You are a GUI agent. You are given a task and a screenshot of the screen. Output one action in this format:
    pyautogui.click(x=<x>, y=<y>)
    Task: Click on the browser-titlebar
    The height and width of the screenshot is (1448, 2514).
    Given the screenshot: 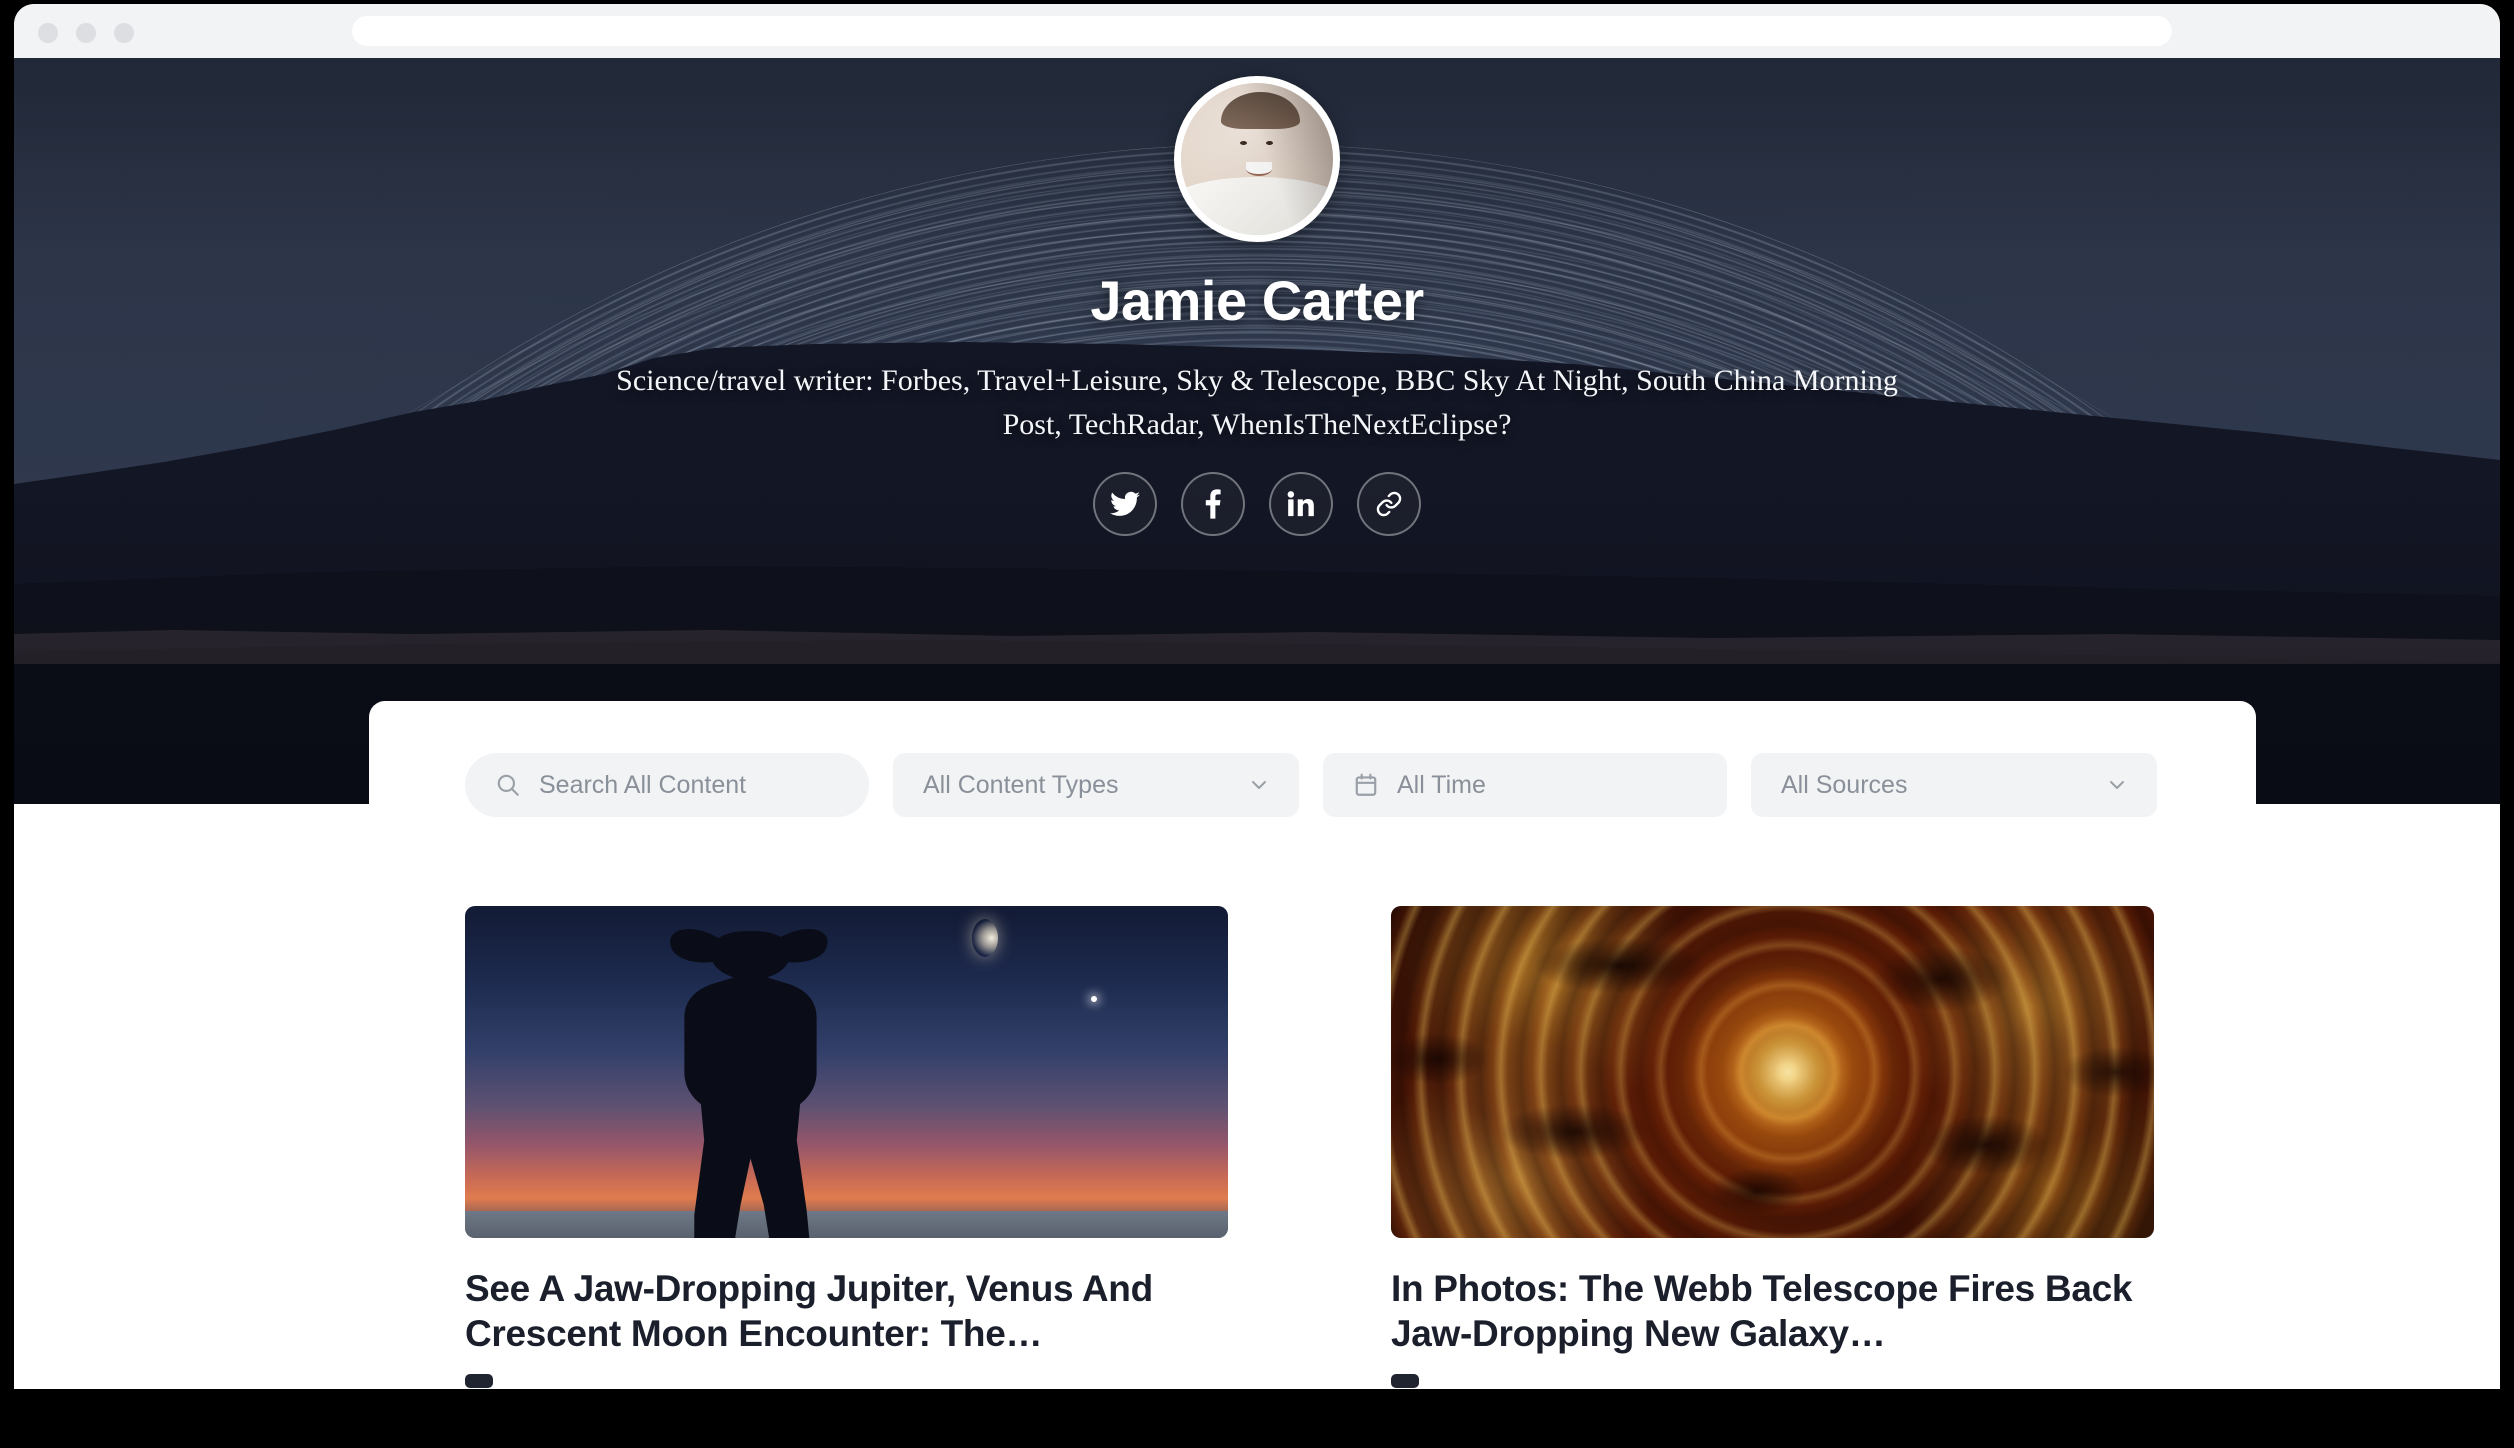 What is the action you would take?
    pyautogui.click(x=1257, y=31)
    